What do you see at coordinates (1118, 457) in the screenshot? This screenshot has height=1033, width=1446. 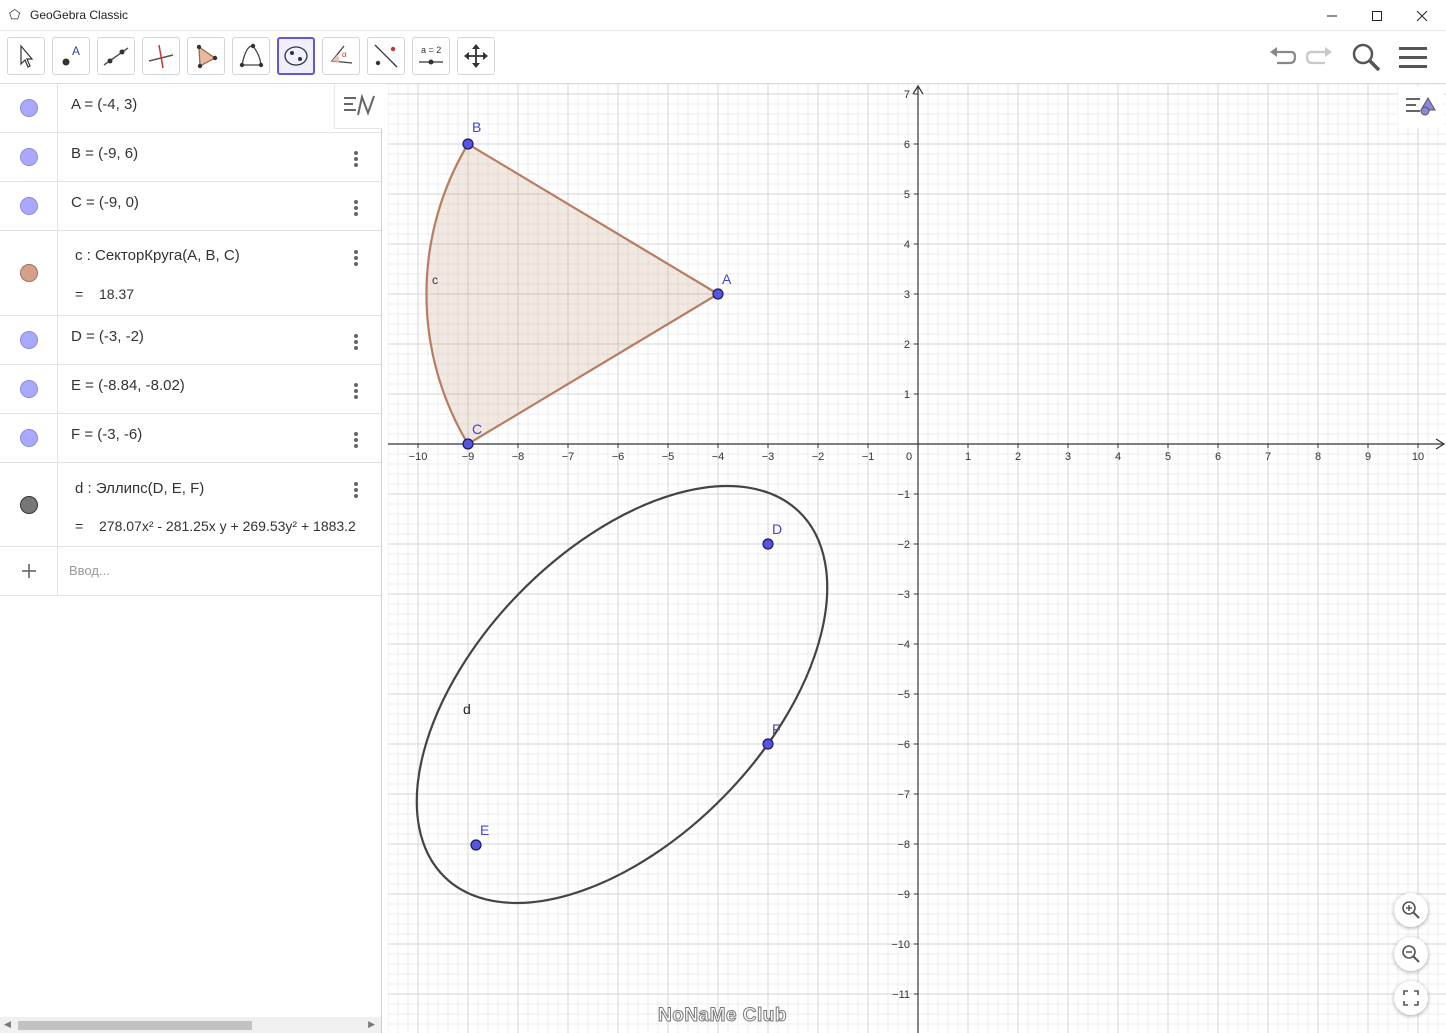 I see `x-tick-label: 4` at bounding box center [1118, 457].